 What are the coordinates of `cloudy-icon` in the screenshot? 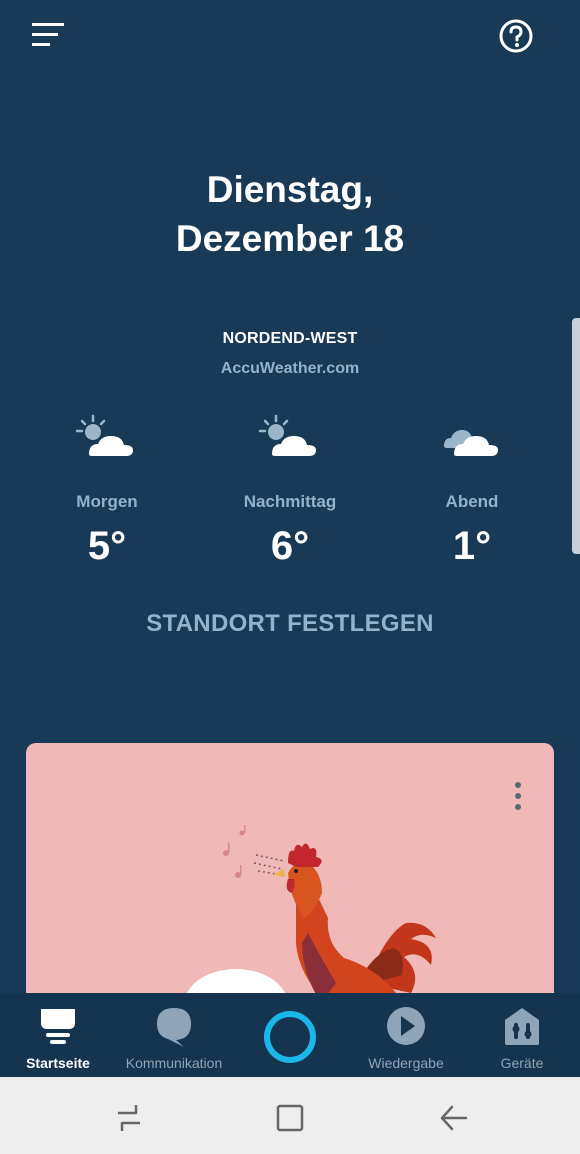 It's located at (471, 443).